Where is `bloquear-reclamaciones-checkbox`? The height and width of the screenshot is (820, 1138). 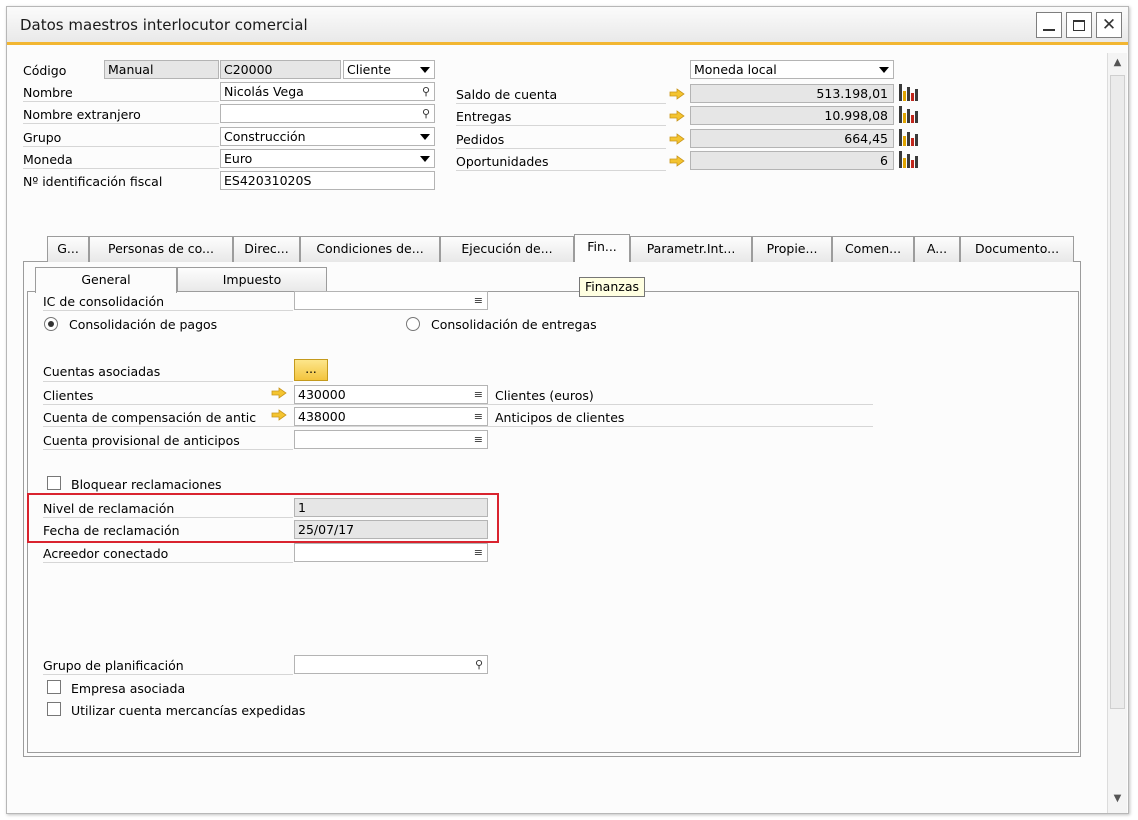
bloquear-reclamaciones-checkbox is located at coordinates (54, 483).